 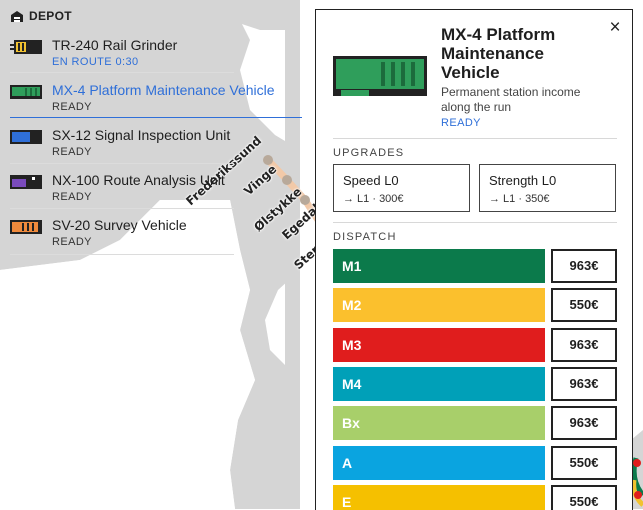 What do you see at coordinates (519, 199) in the screenshot?
I see `upgrade-cost: → L1 · 350€` at bounding box center [519, 199].